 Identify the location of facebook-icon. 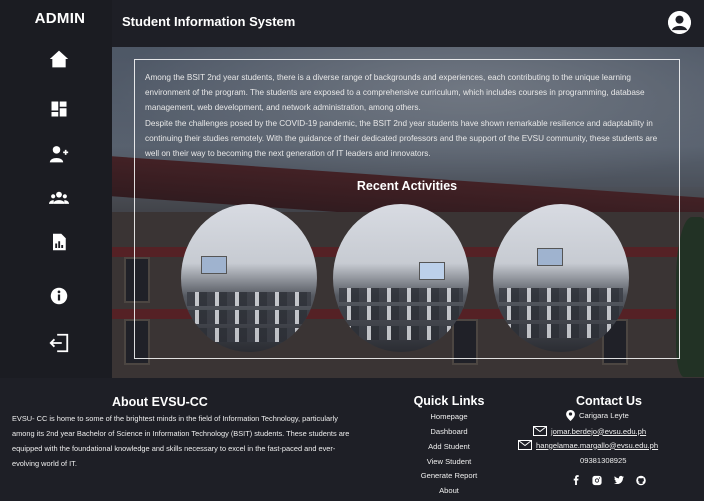
(576, 480).